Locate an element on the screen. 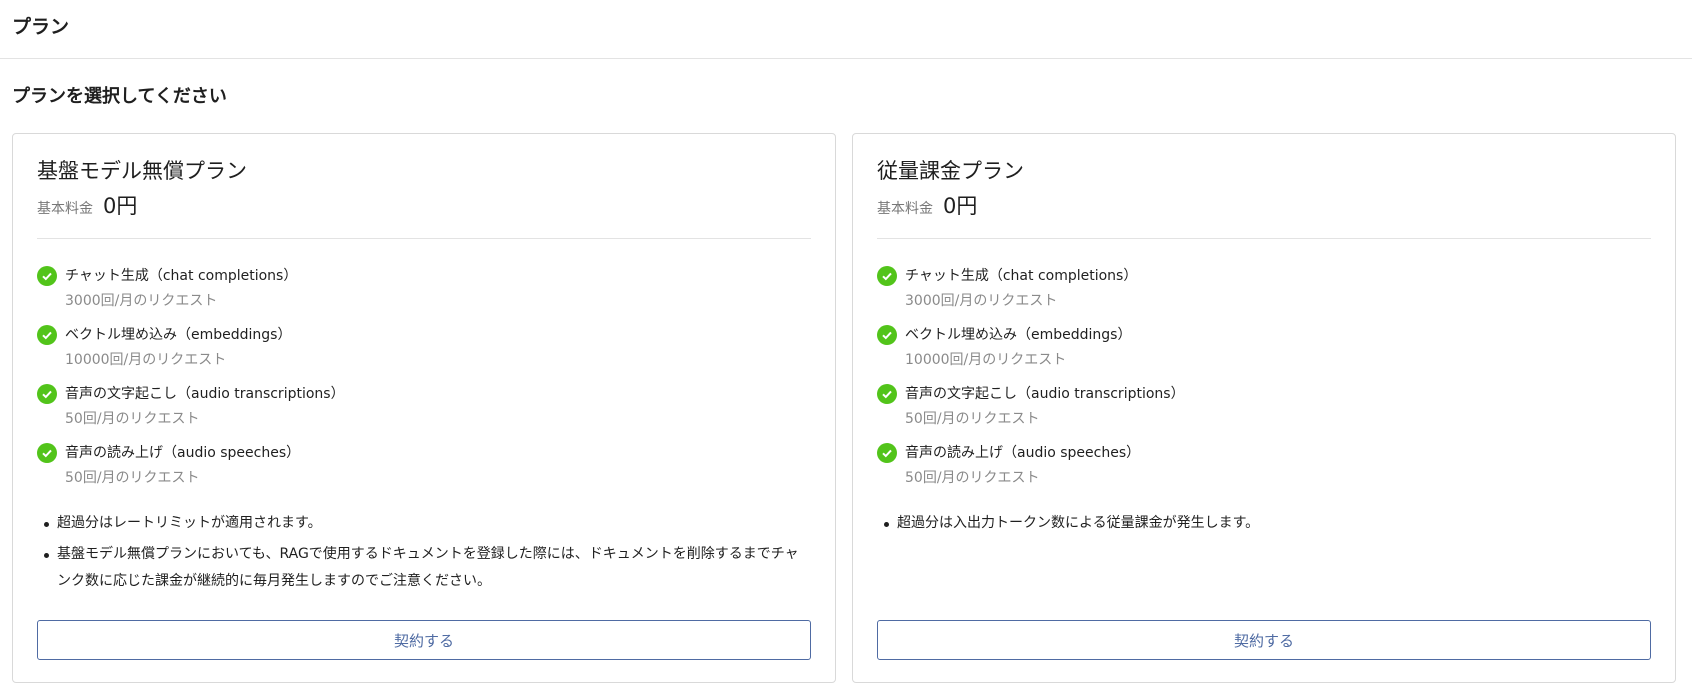 The height and width of the screenshot is (692, 1692). plan-name: 従量課金プラン is located at coordinates (950, 171).